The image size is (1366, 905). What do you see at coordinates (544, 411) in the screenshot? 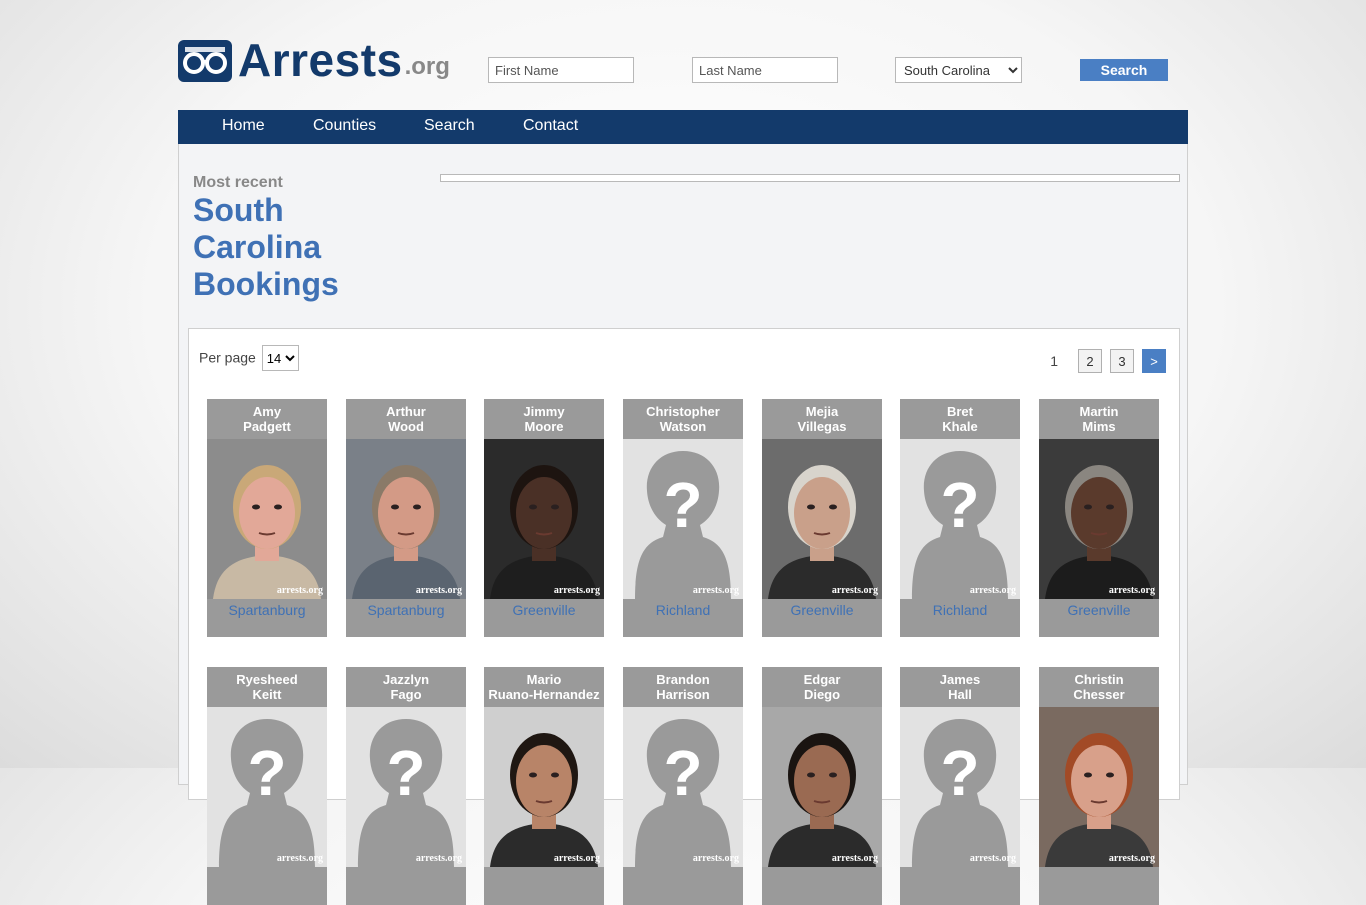
I see `booking-first-name: Jimmy` at bounding box center [544, 411].